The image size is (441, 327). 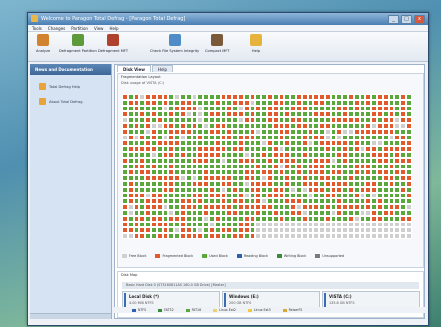 What do you see at coordinates (252, 256) in the screenshot?
I see `legend-reading: Reading Block` at bounding box center [252, 256].